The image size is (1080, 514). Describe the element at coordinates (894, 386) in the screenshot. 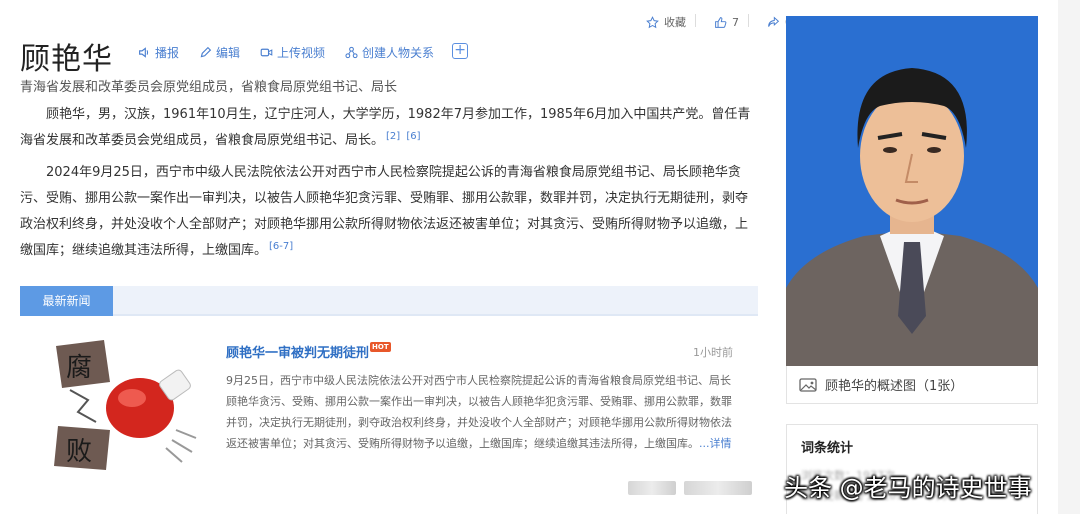

I see `photo-caption-text: 顾艳华的概述图（1张）` at that location.